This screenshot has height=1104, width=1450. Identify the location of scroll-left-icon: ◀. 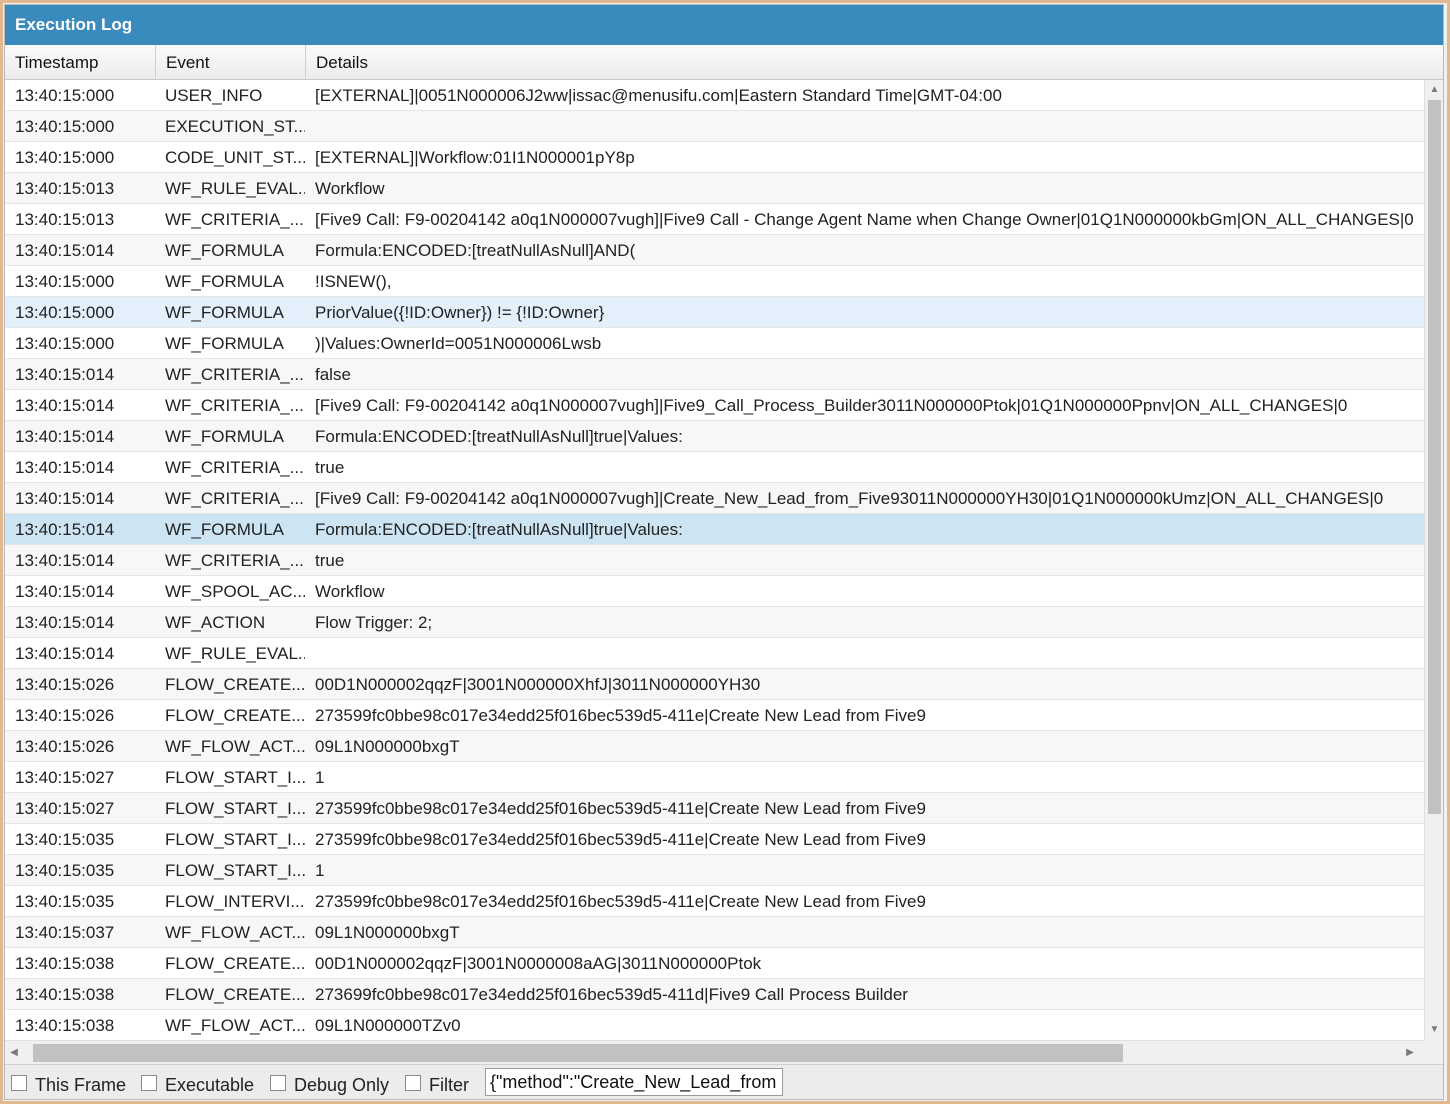
(14, 1053).